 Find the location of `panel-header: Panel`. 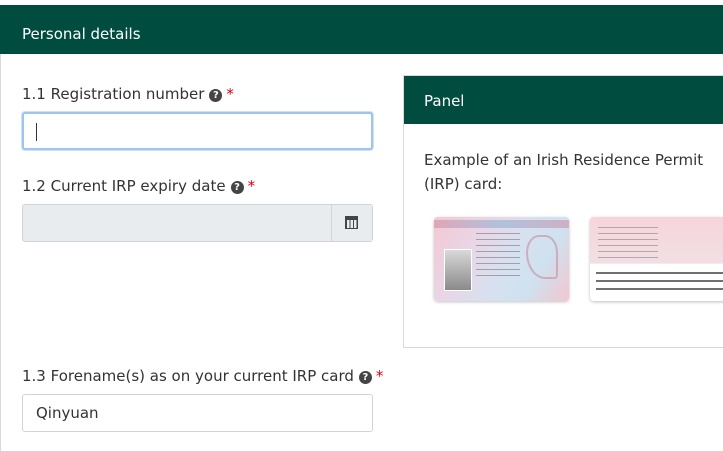

panel-header: Panel is located at coordinates (563, 100).